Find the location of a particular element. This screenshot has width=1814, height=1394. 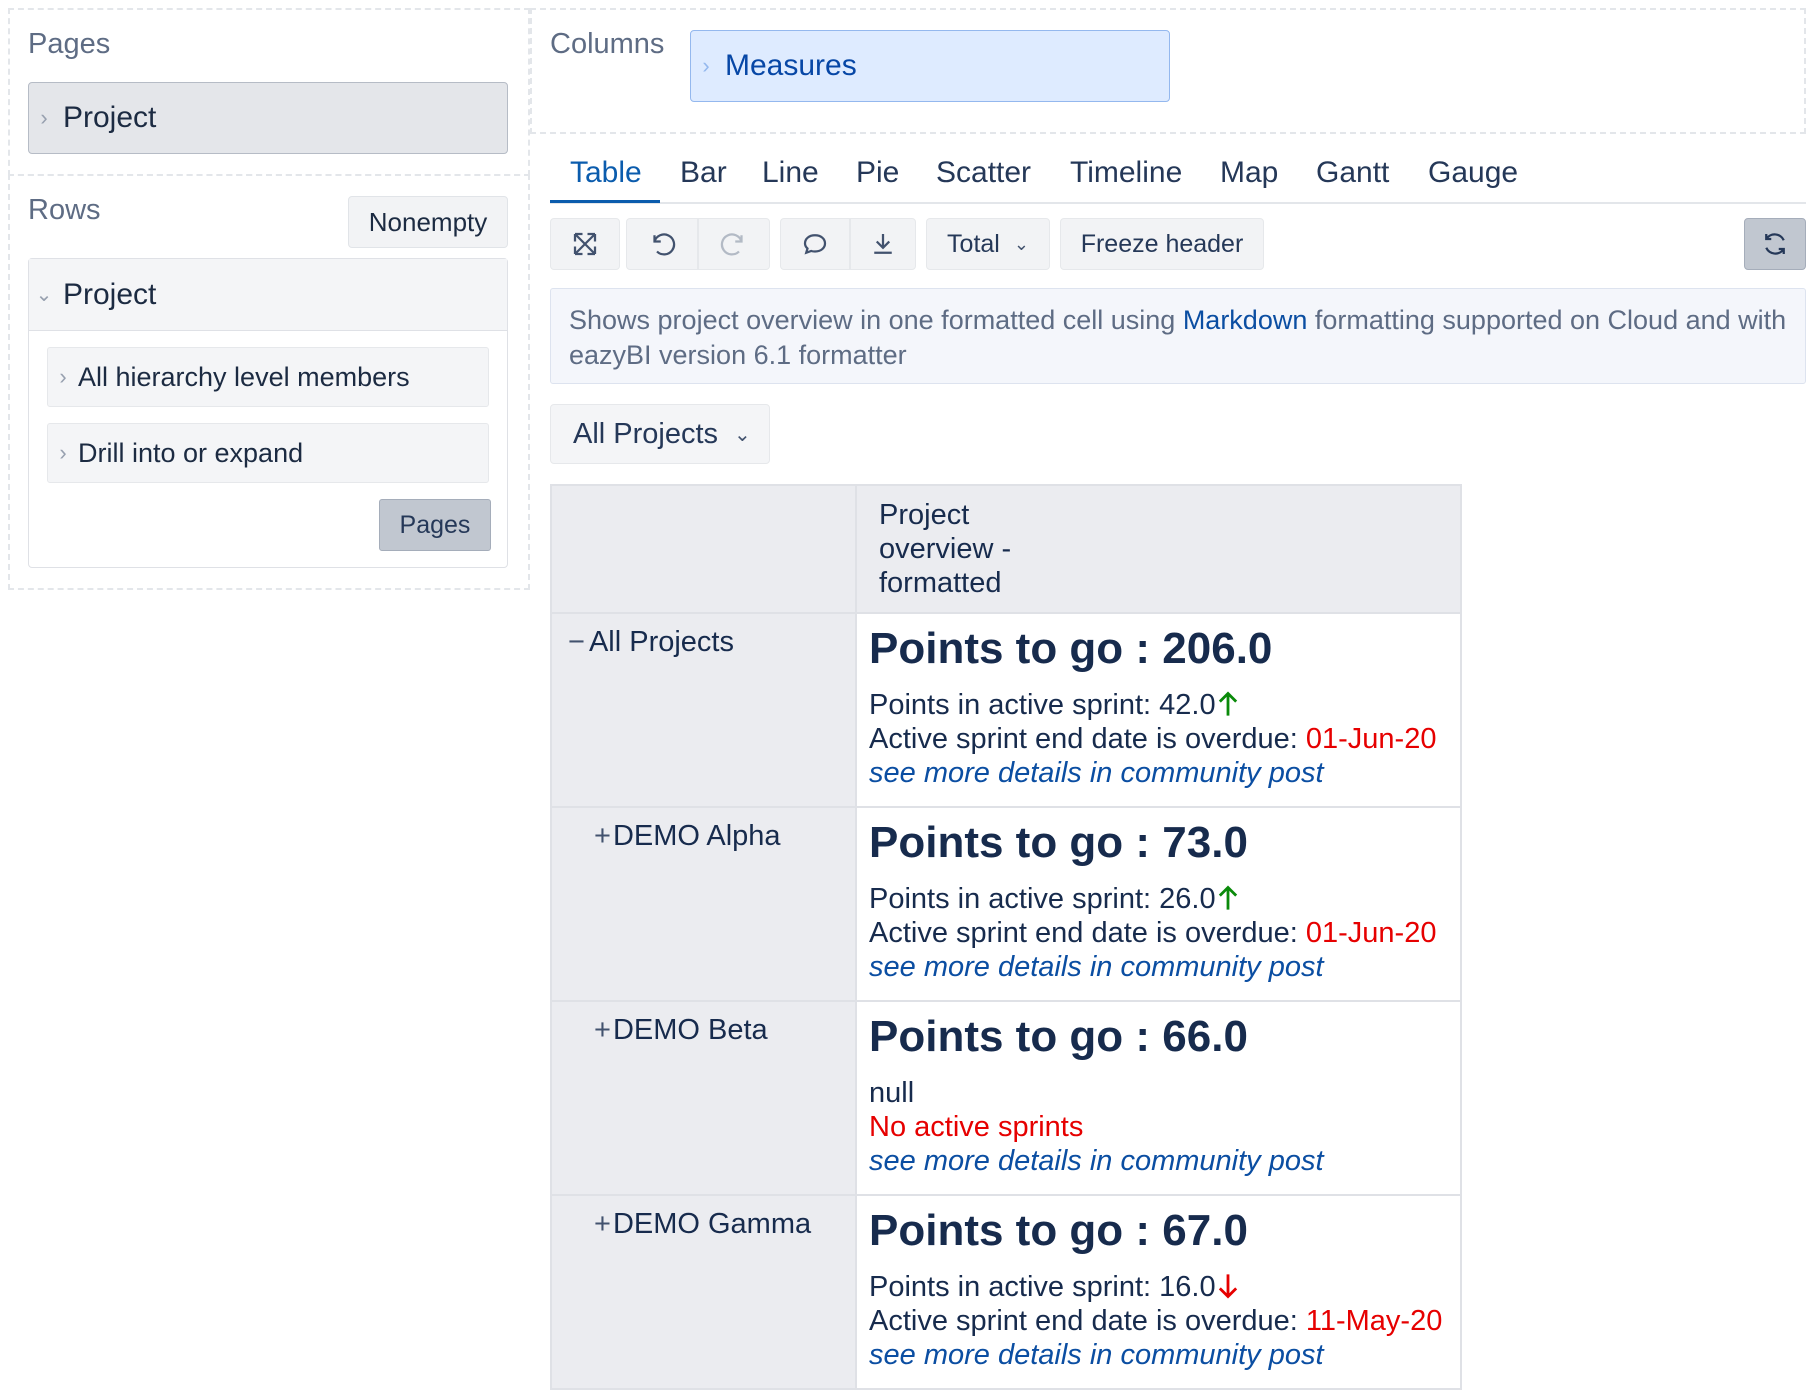

columns-title: Columns is located at coordinates (607, 44).